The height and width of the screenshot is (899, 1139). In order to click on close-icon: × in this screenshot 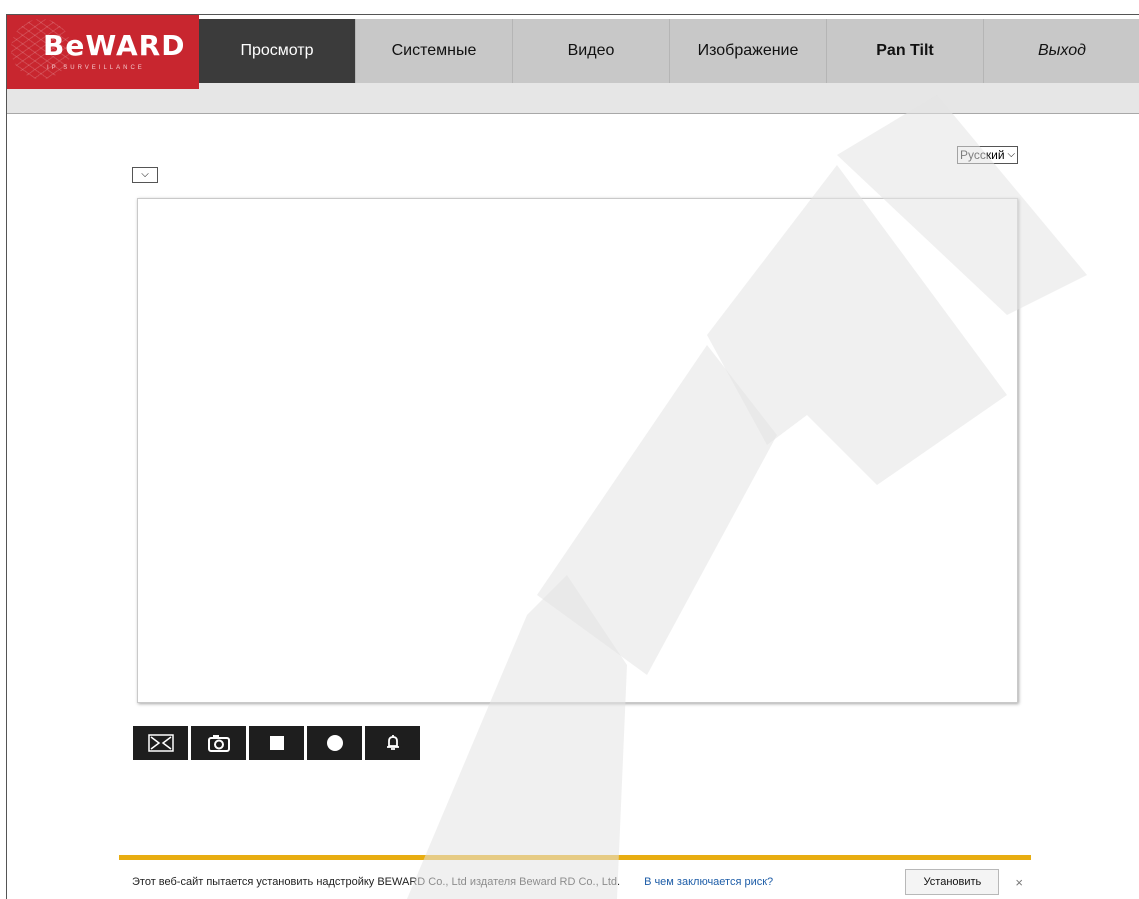, I will do `click(1019, 882)`.